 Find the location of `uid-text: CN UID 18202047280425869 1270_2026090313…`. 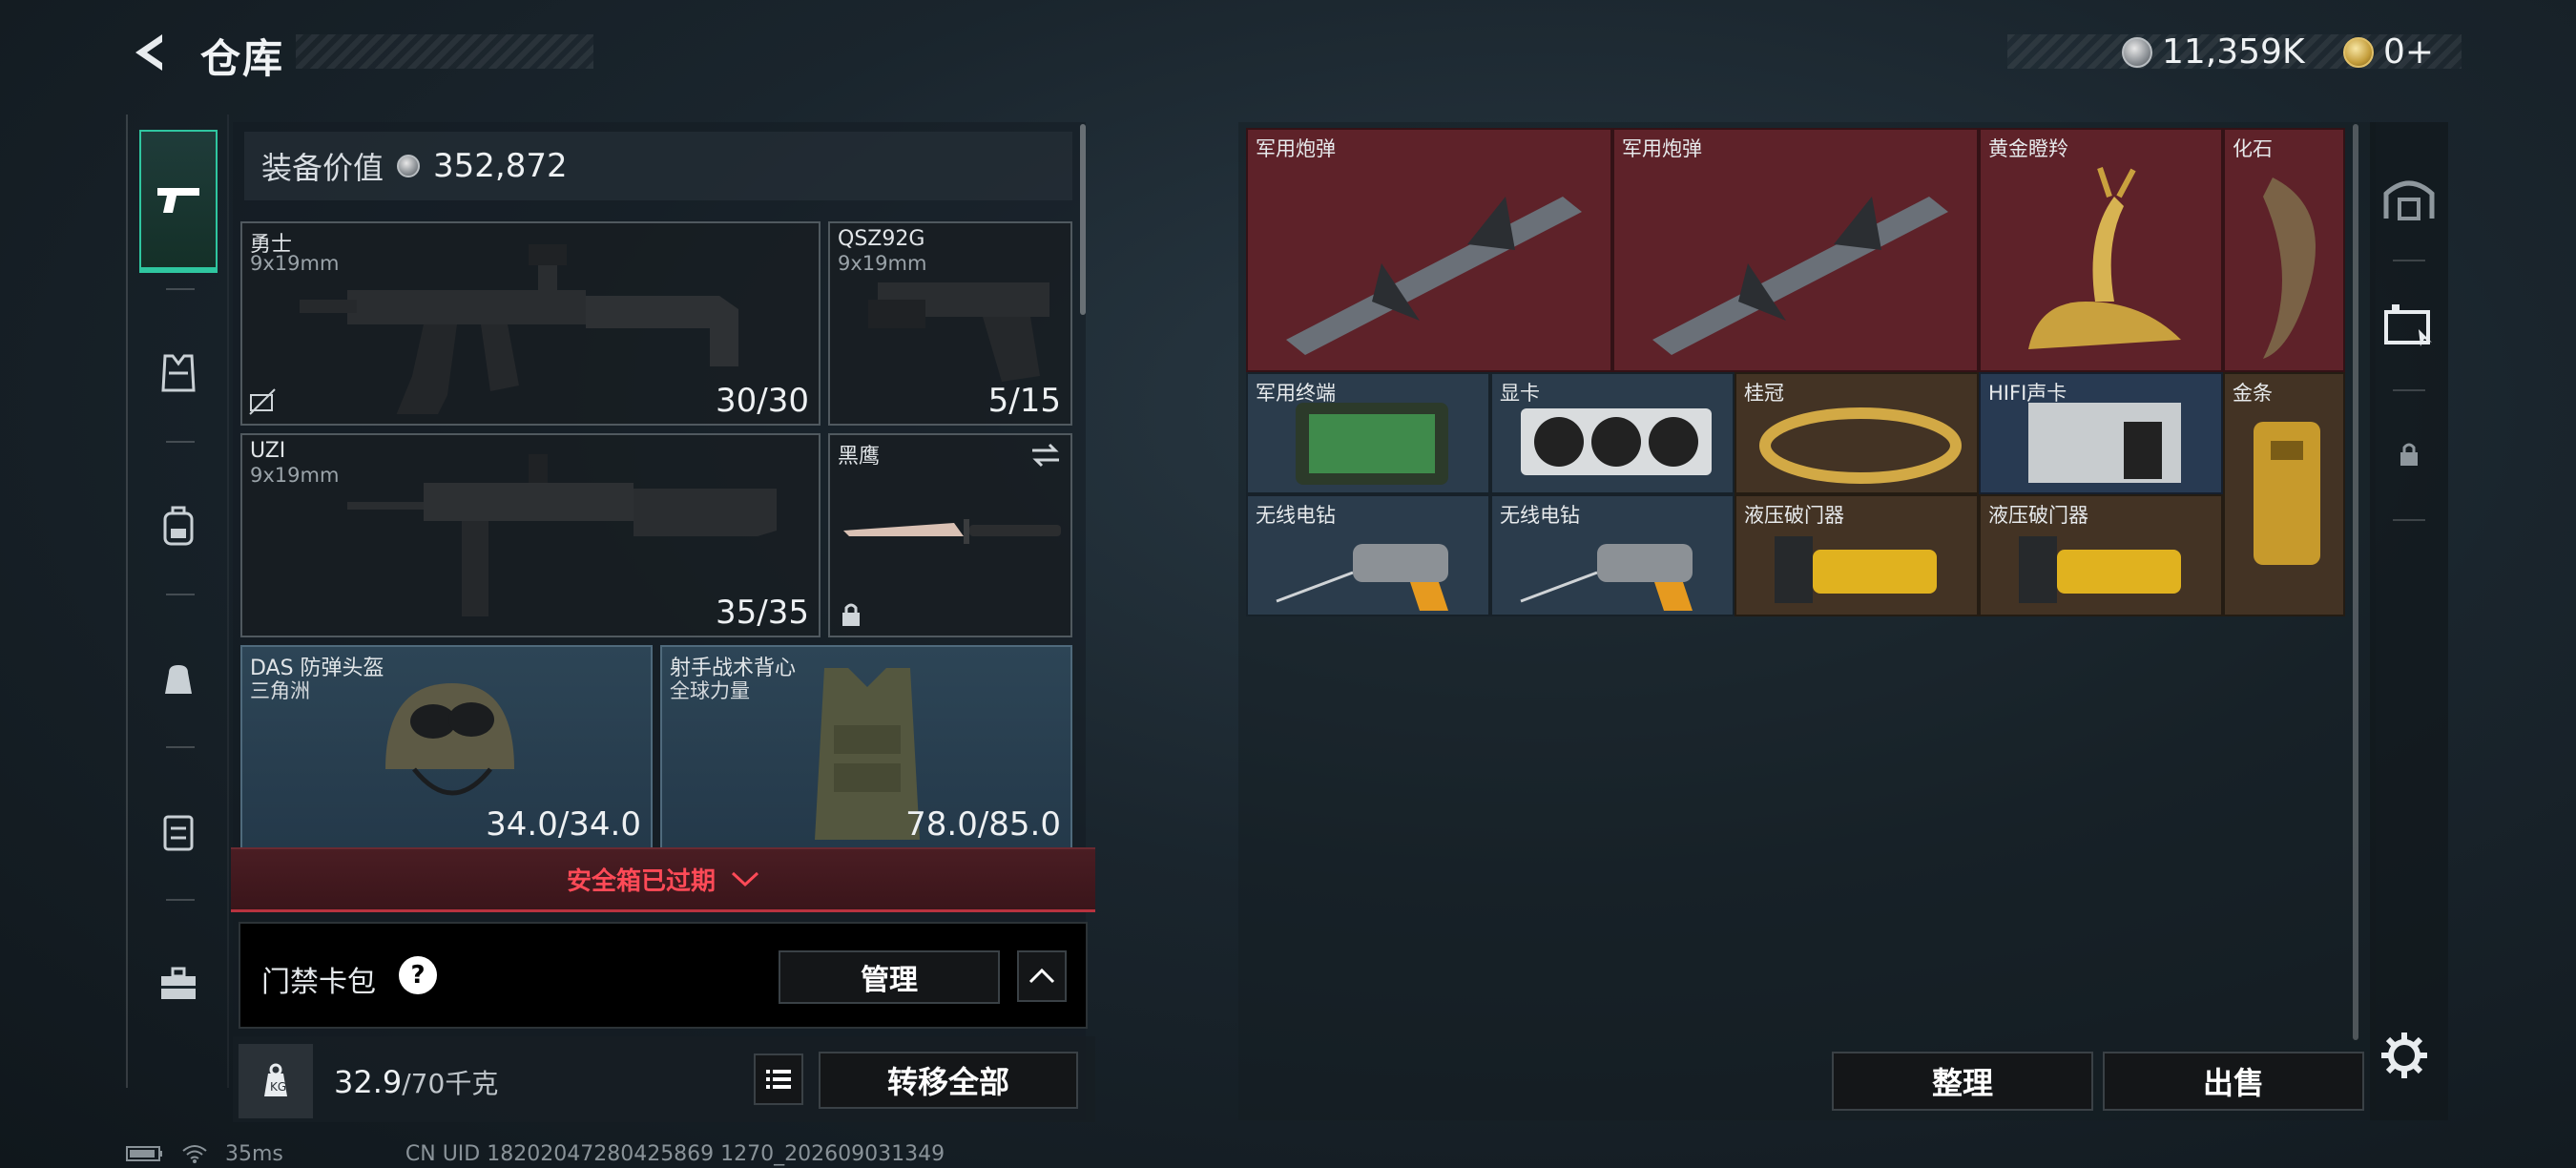

uid-text: CN UID 18202047280425869 1270_2026090313… is located at coordinates (675, 1153).